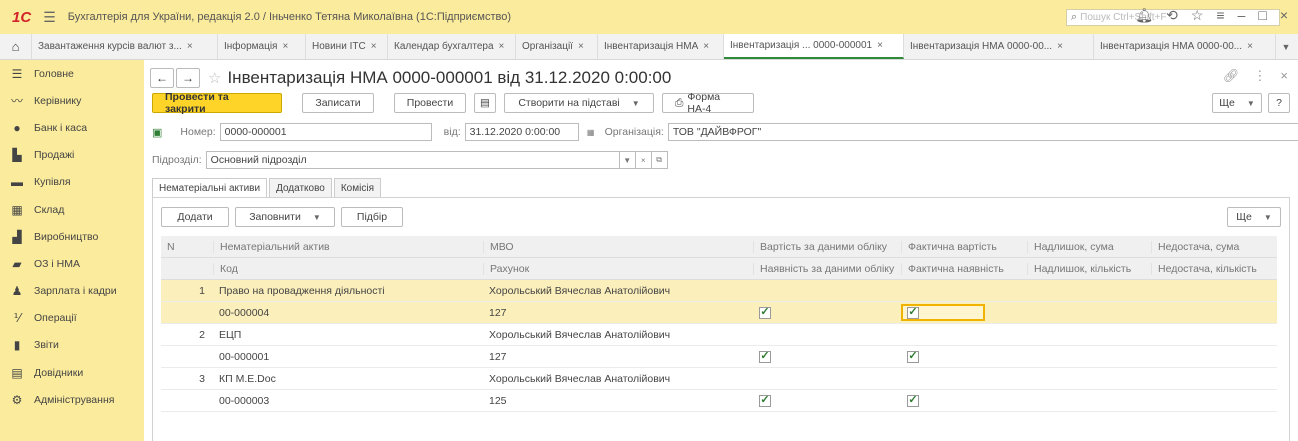 The height and width of the screenshot is (441, 1298). What do you see at coordinates (72, 263) in the screenshot?
I see `sidebar-item-assets: ▰ ОЗ і НМА` at bounding box center [72, 263].